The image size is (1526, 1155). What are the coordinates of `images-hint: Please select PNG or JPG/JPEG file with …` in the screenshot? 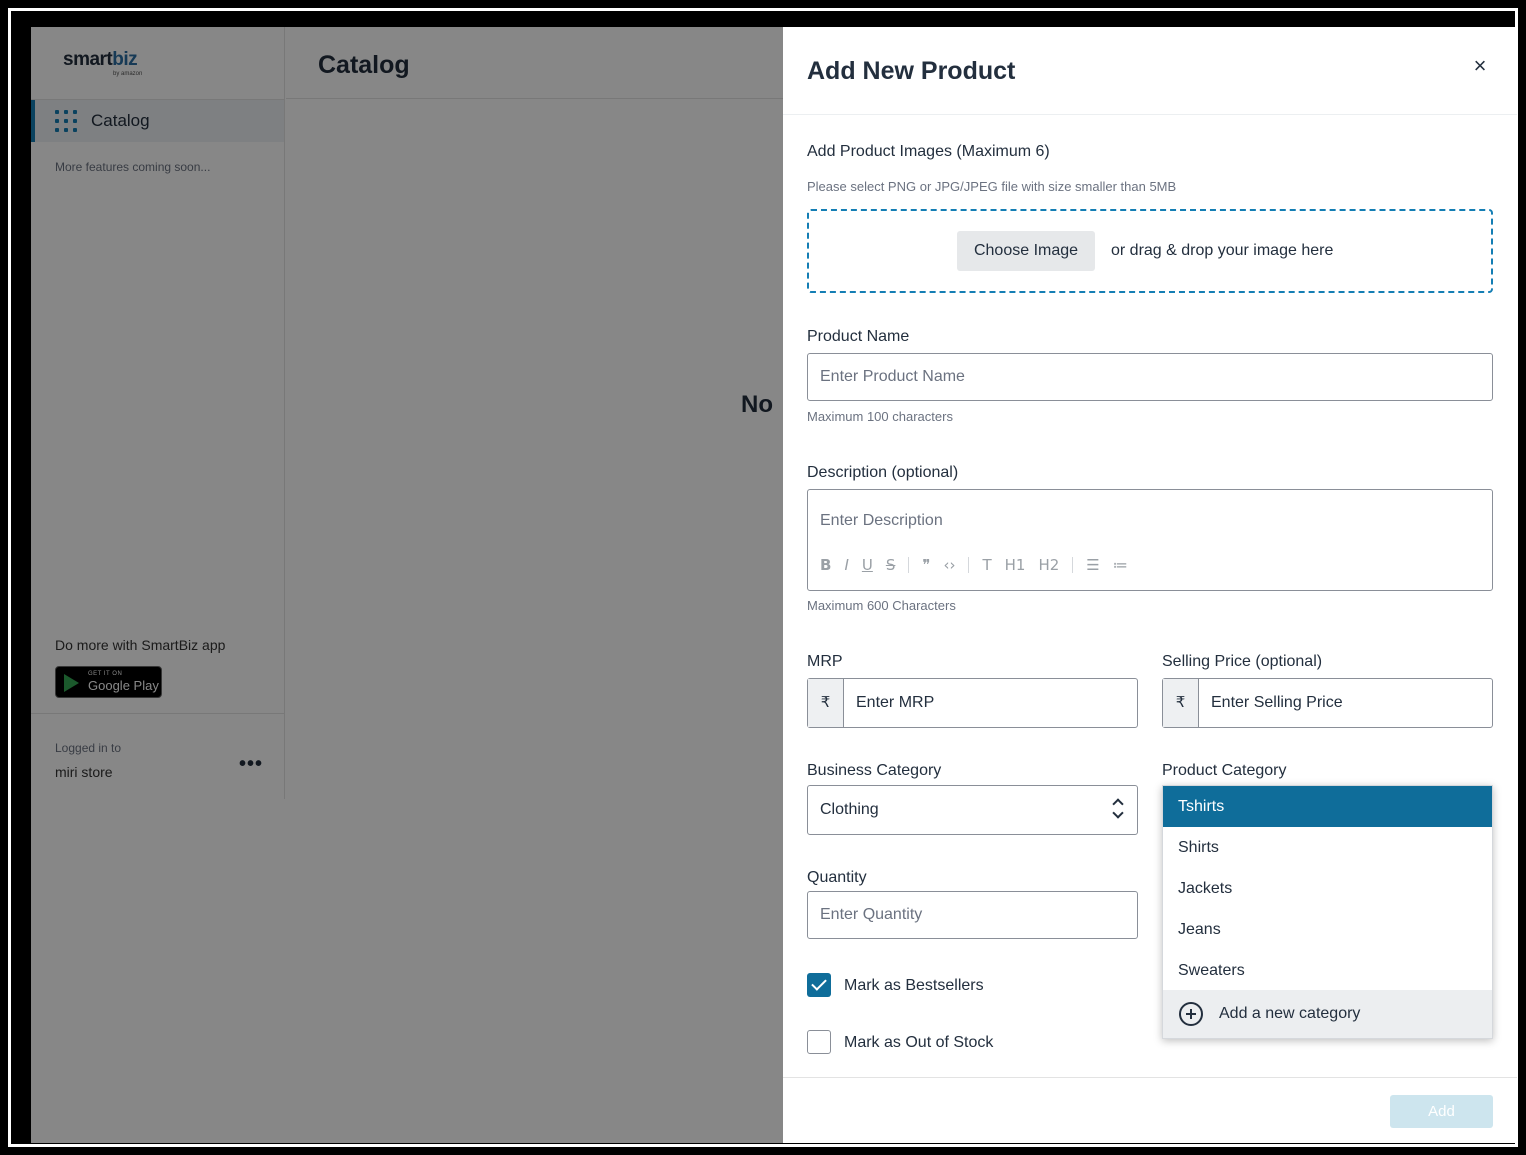 It's located at (992, 186).